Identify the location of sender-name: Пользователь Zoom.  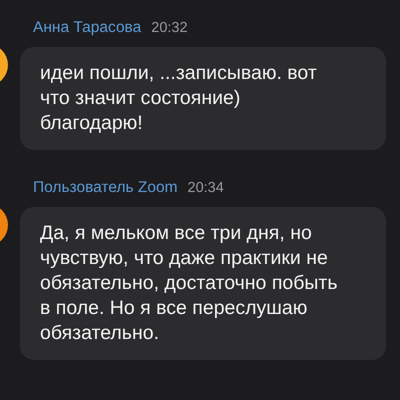
(105, 187).